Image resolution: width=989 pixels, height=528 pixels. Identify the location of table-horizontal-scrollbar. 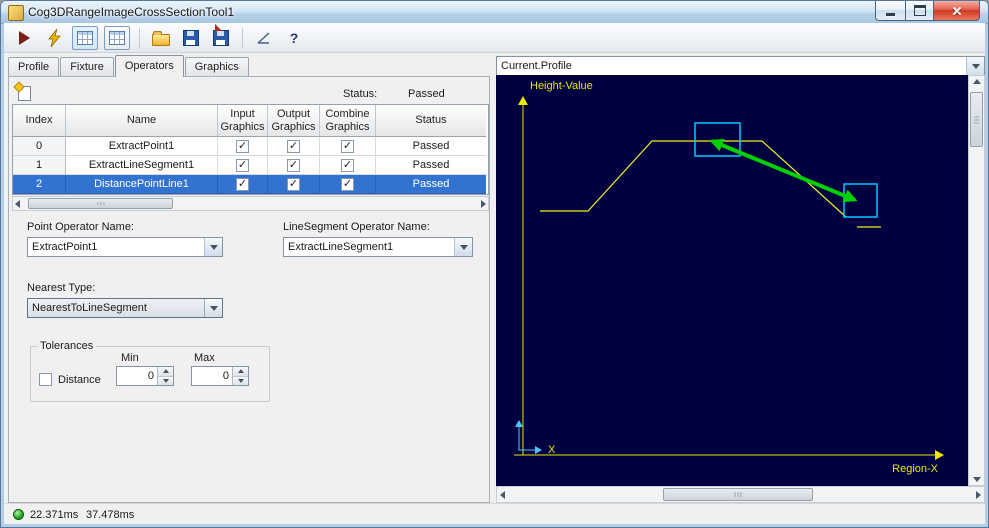
(250, 203).